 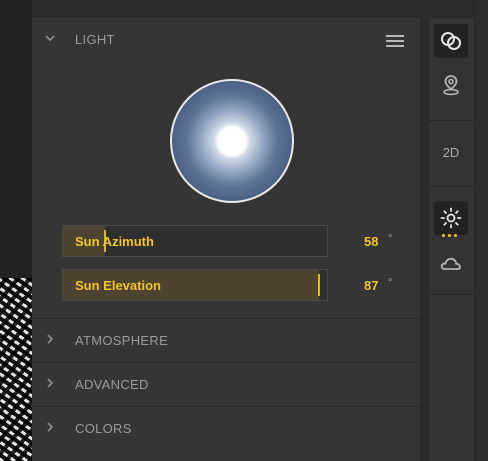 I want to click on layers-button, so click(x=451, y=41).